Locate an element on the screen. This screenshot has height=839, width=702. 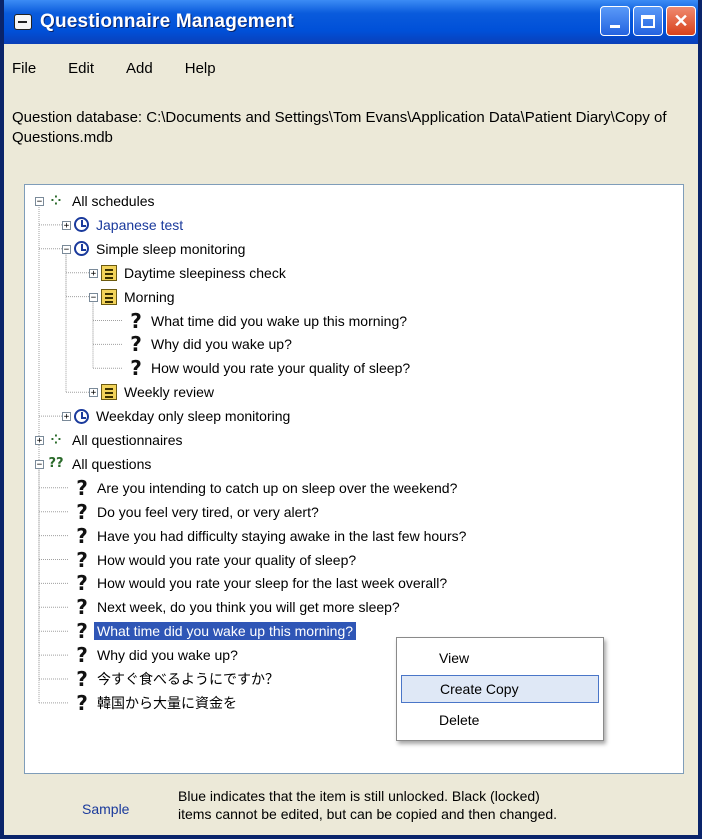
tree-item-label: Weekday only sleep monitoring is located at coordinates (193, 416).